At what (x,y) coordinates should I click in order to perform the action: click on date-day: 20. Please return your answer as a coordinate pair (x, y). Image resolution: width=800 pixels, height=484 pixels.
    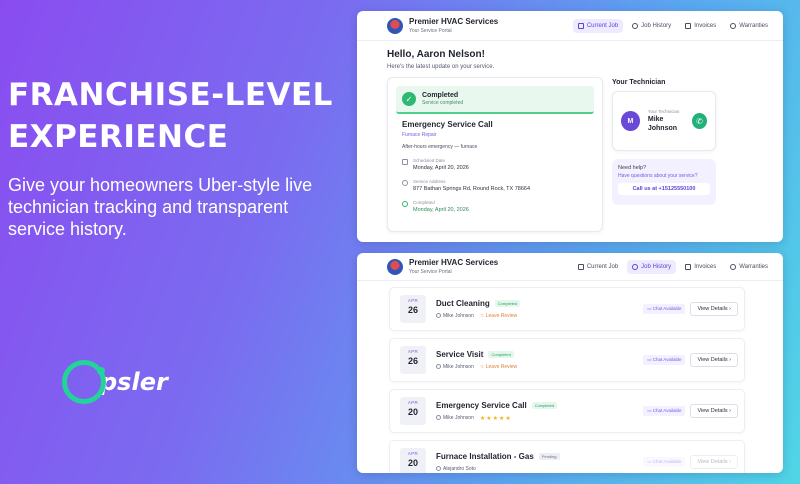
    Looking at the image, I should click on (412, 463).